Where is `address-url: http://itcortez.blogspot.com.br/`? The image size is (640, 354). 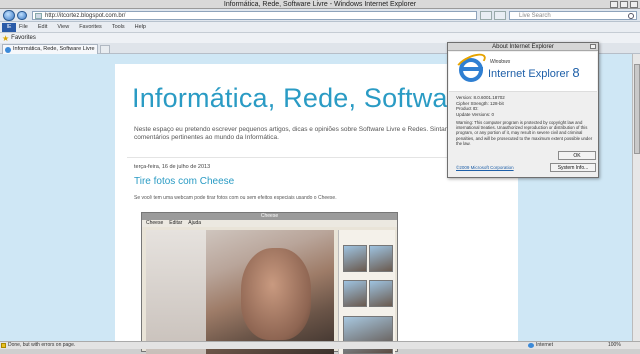 address-url: http://itcortez.blogspot.com.br/ is located at coordinates (85, 16).